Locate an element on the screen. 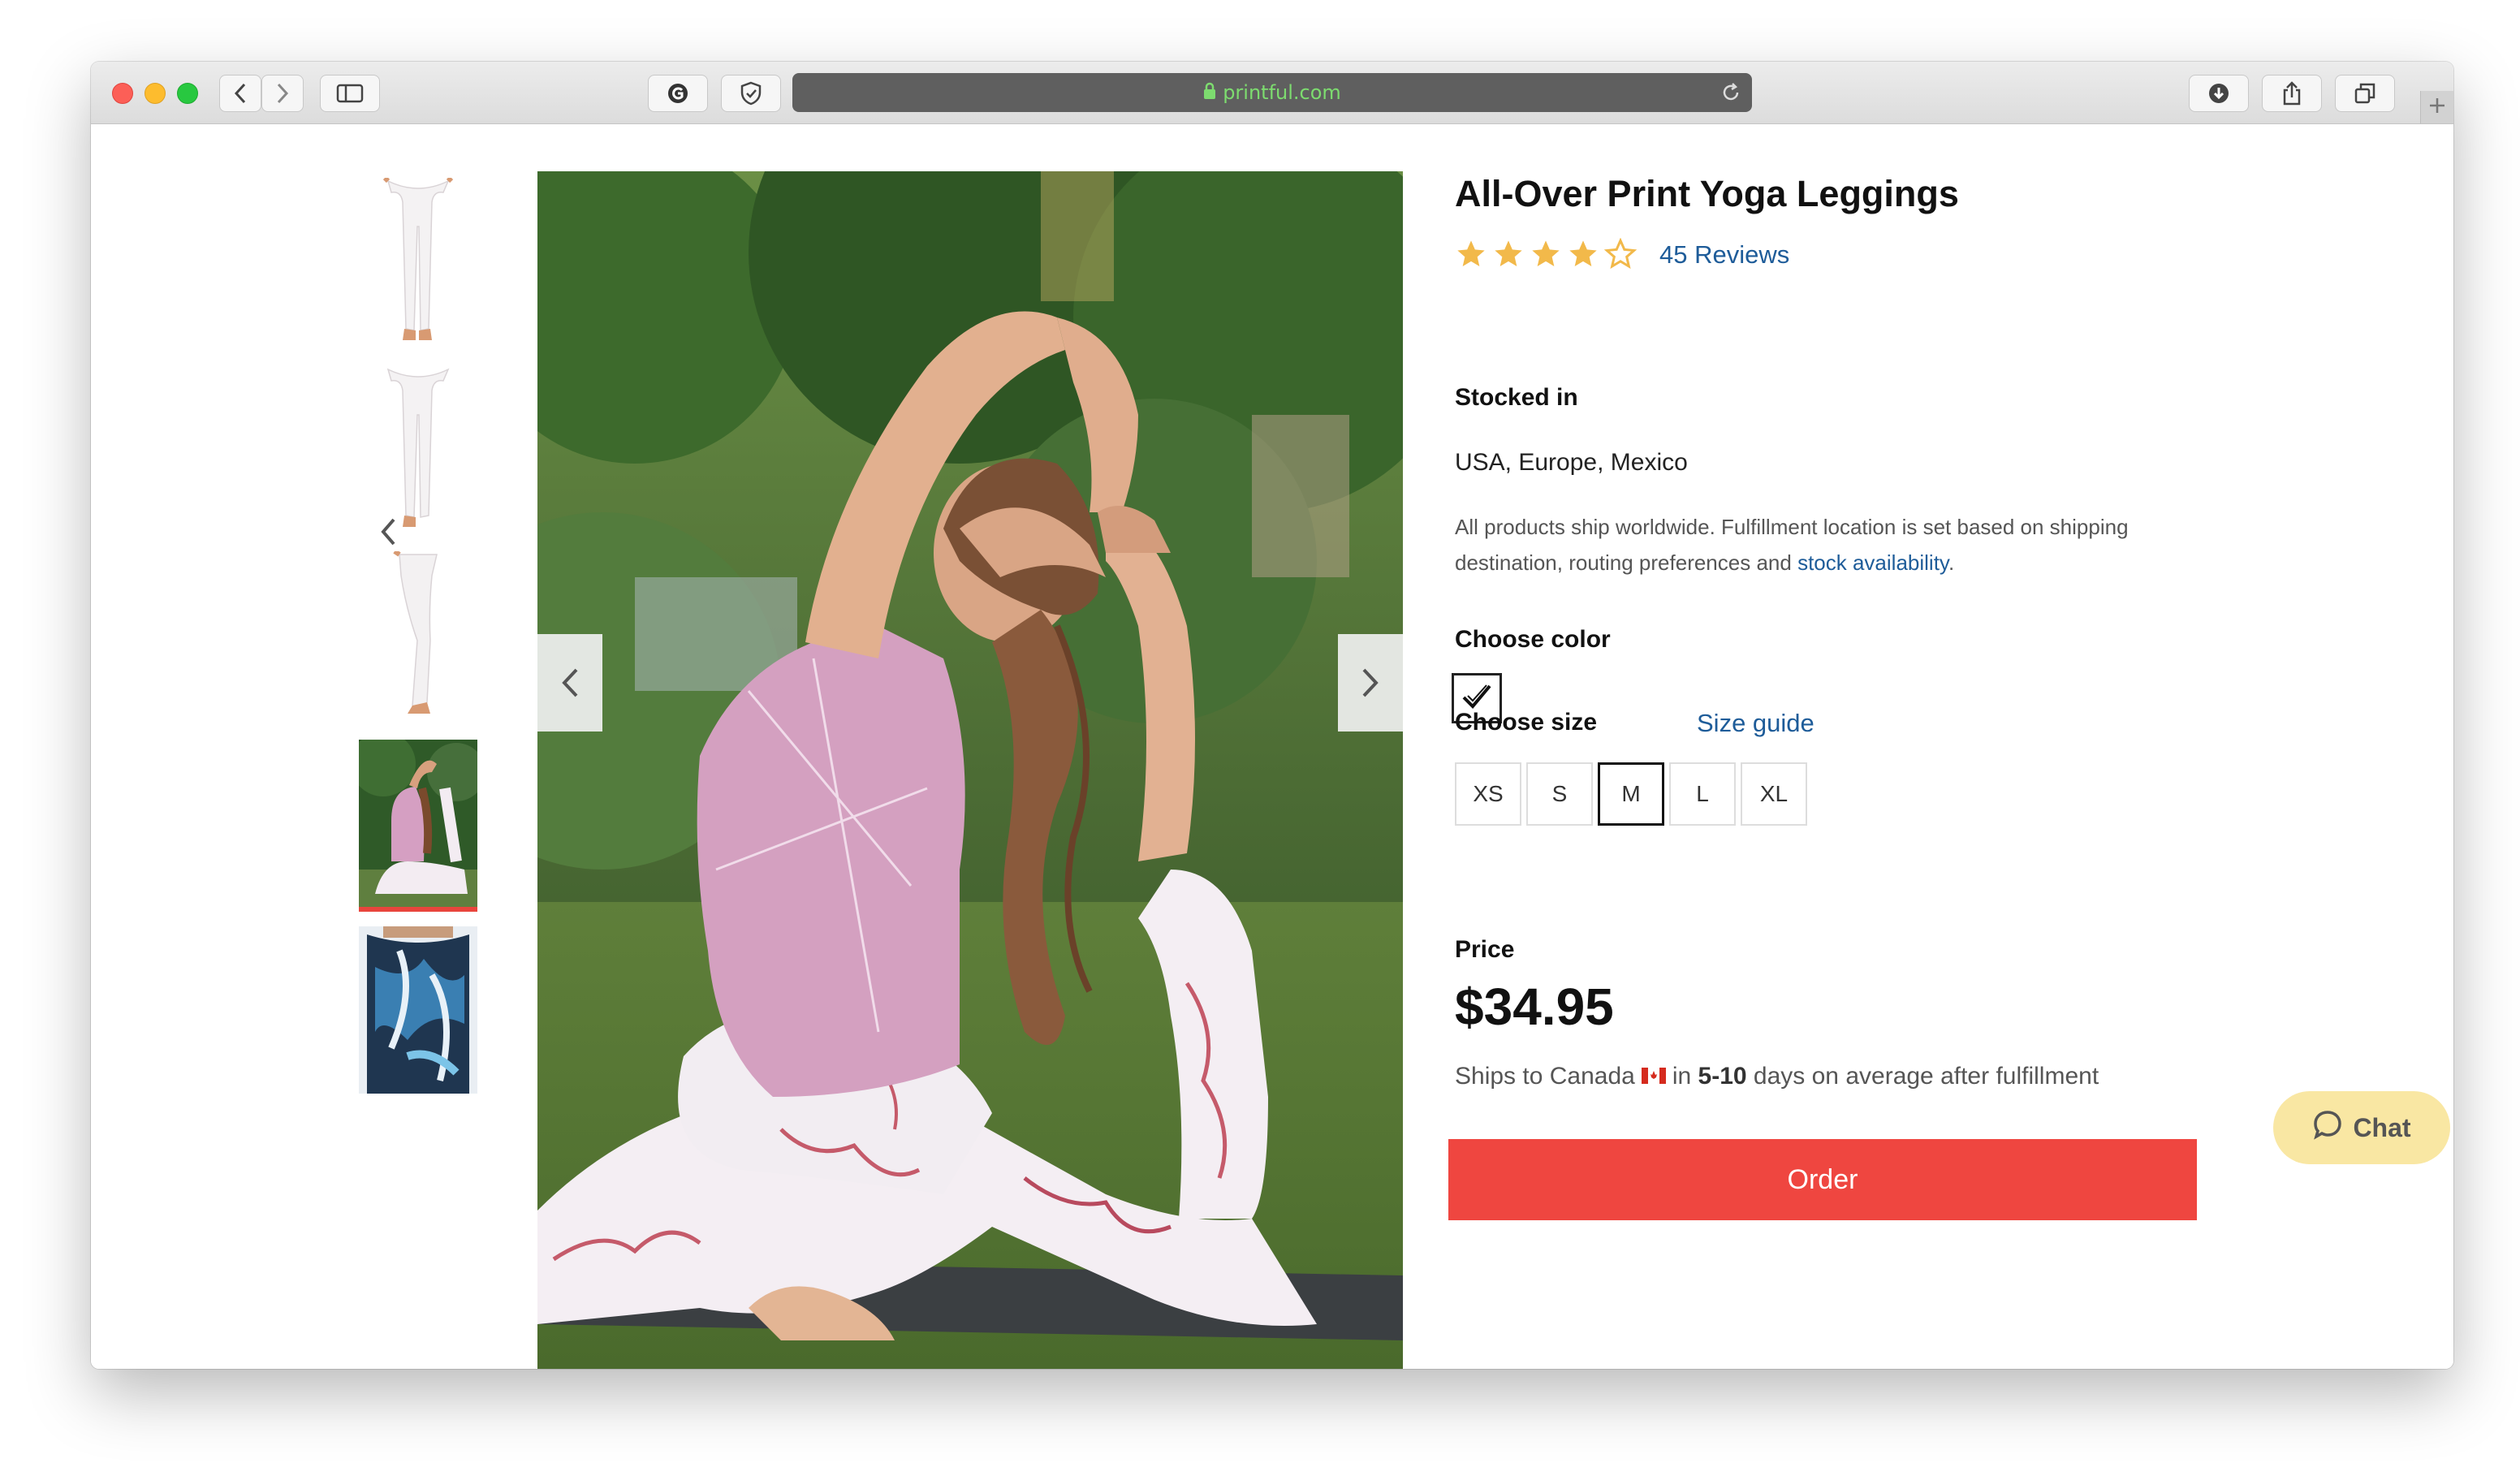 The image size is (2520, 1476). lock-icon is located at coordinates (1209, 93).